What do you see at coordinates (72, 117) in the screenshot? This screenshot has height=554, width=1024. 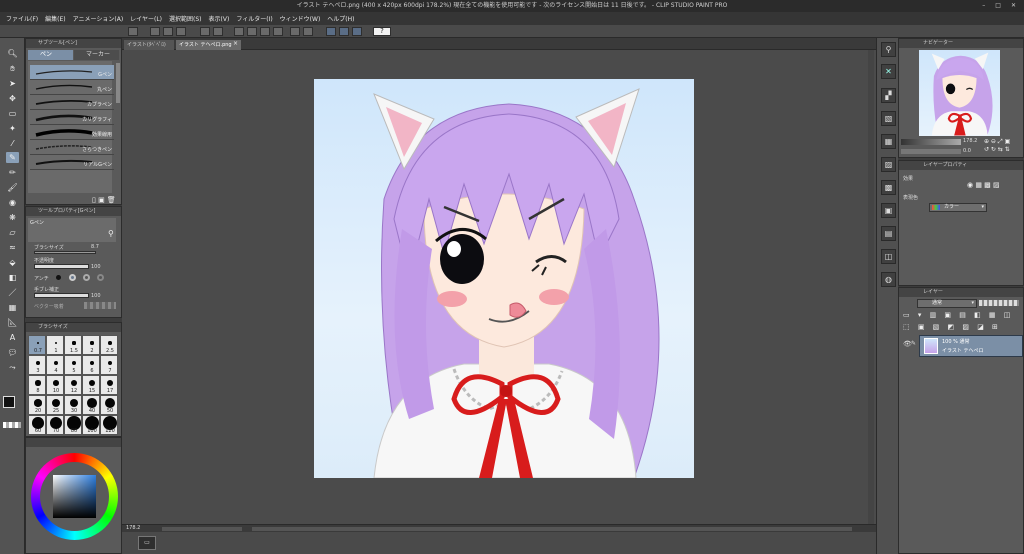 I see `brush-item-calligraphy: カリグラフィ` at bounding box center [72, 117].